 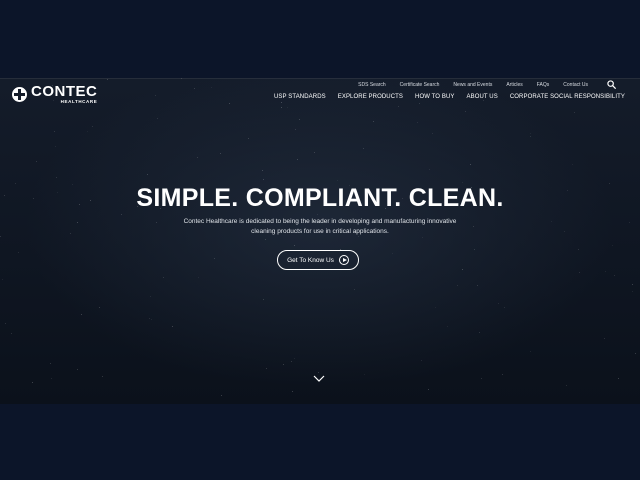 I want to click on main-nav-usp-standards: USP STANDARDS, so click(x=300, y=97).